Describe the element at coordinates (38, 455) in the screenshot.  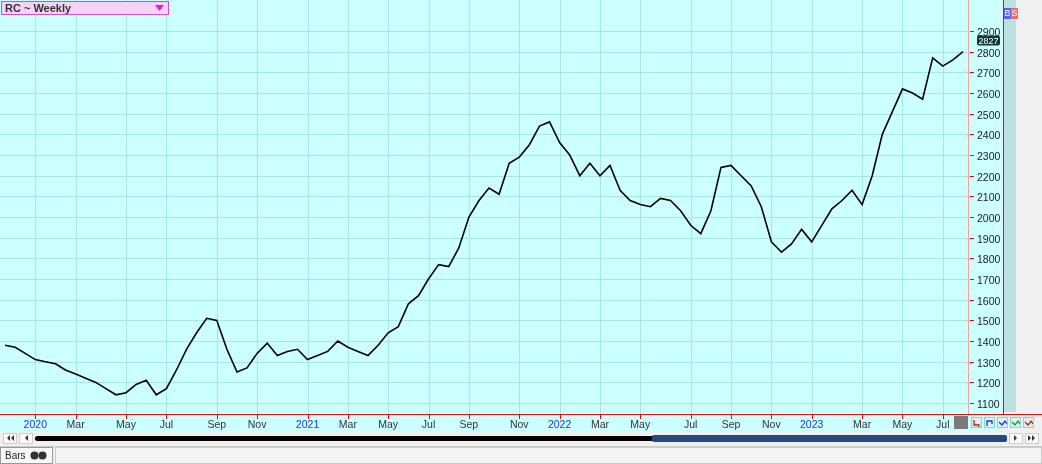
I see `dots-icon` at that location.